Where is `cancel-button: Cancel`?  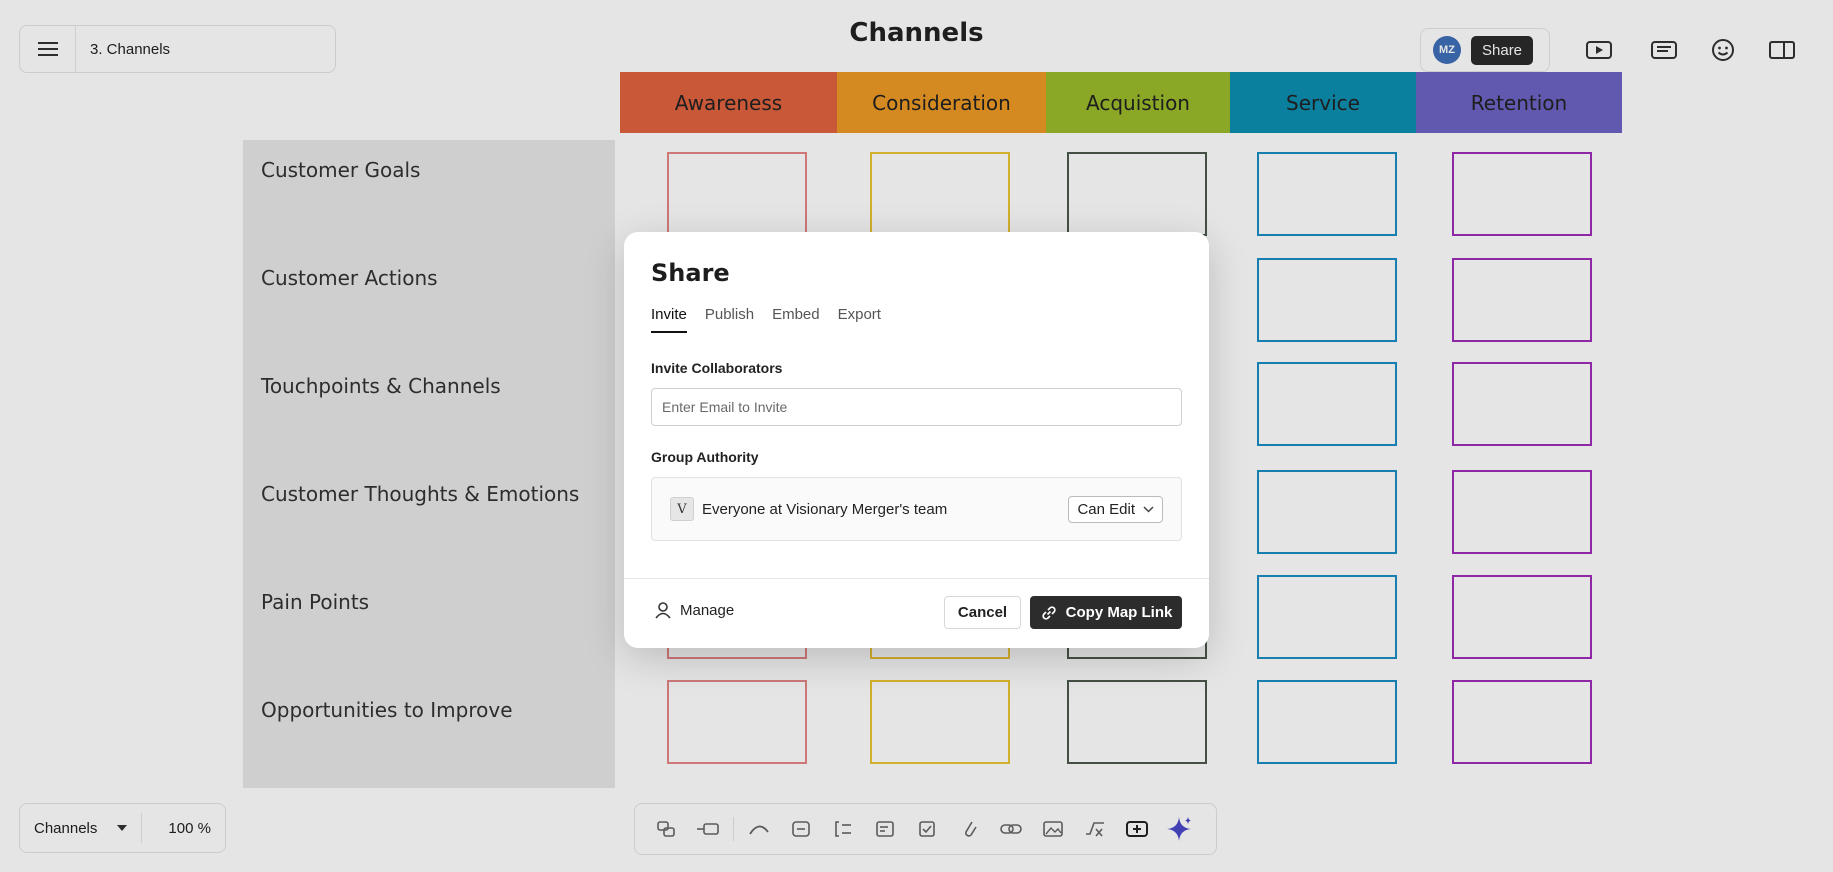
cancel-button: Cancel is located at coordinates (982, 612).